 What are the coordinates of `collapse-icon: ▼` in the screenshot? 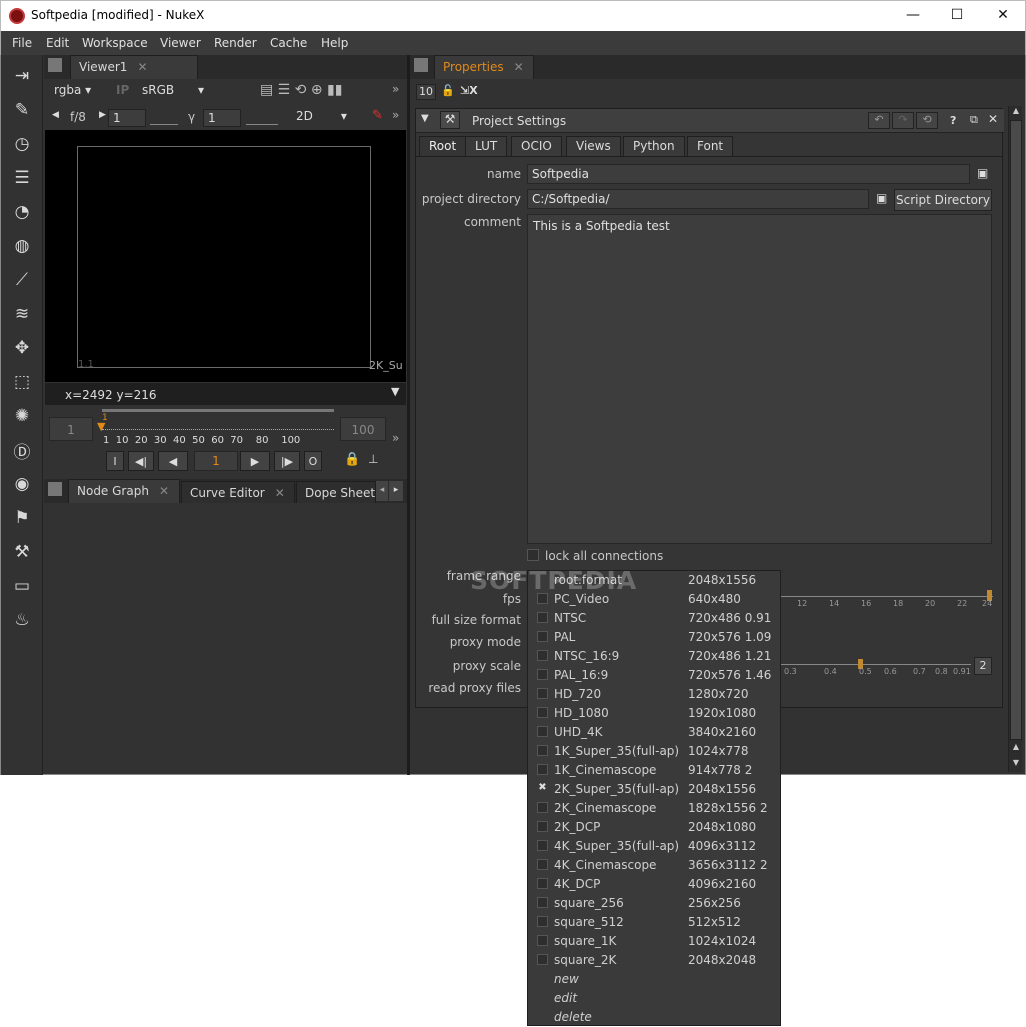 It's located at (425, 118).